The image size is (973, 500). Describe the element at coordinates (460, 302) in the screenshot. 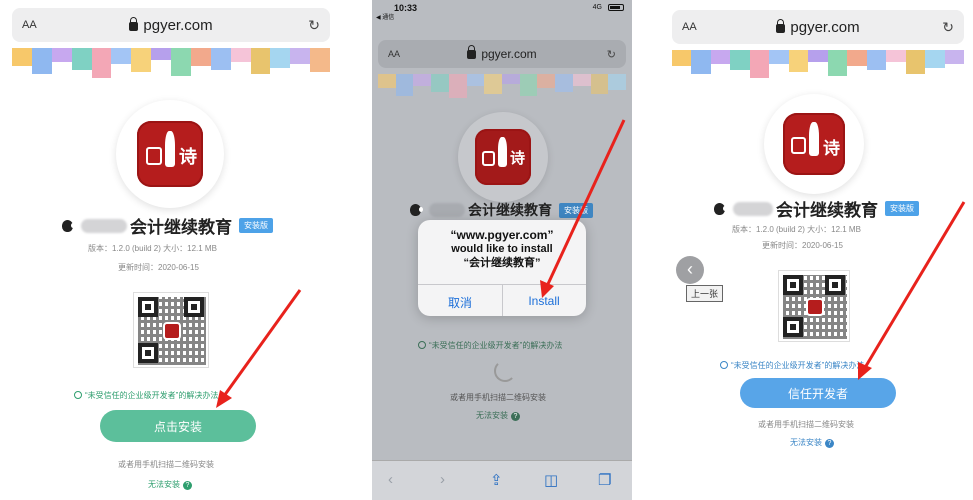

I see `dialog-cancel-button: 取消` at that location.